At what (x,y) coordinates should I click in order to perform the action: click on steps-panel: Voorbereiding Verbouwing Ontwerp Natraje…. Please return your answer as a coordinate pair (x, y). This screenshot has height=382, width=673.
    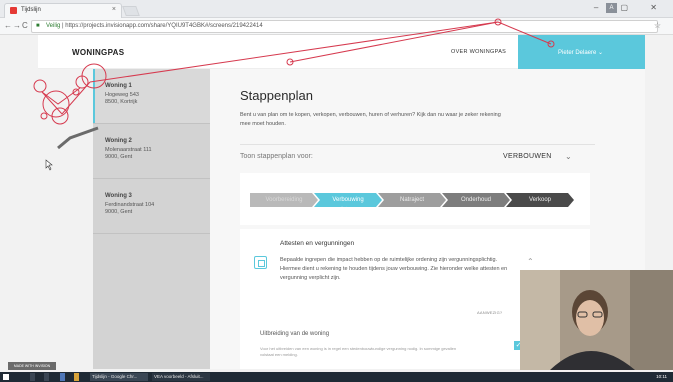
    Looking at the image, I should click on (415, 199).